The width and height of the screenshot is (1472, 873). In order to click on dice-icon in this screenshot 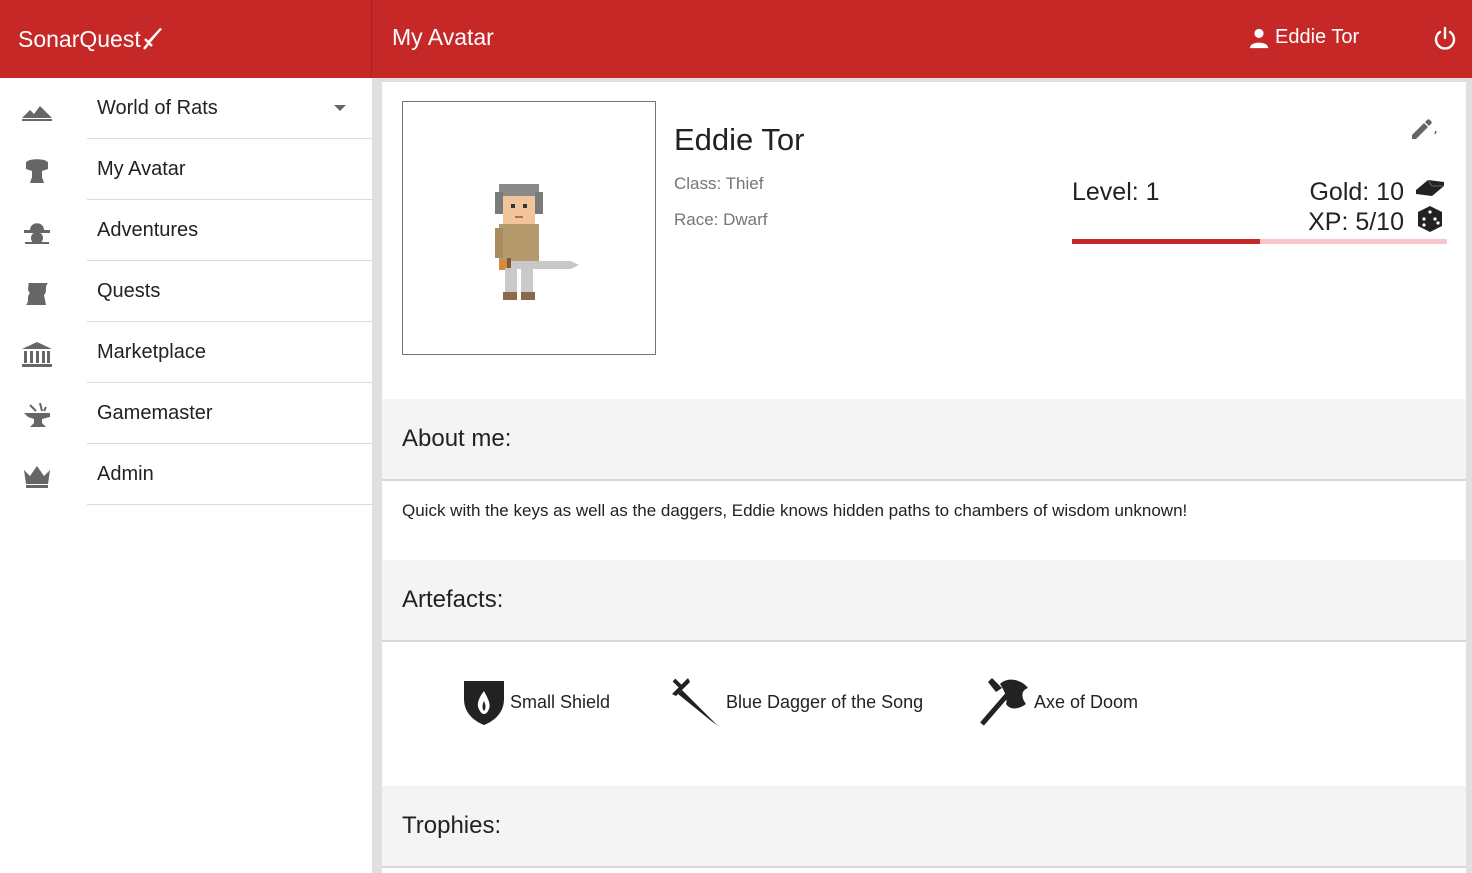, I will do `click(1430, 219)`.